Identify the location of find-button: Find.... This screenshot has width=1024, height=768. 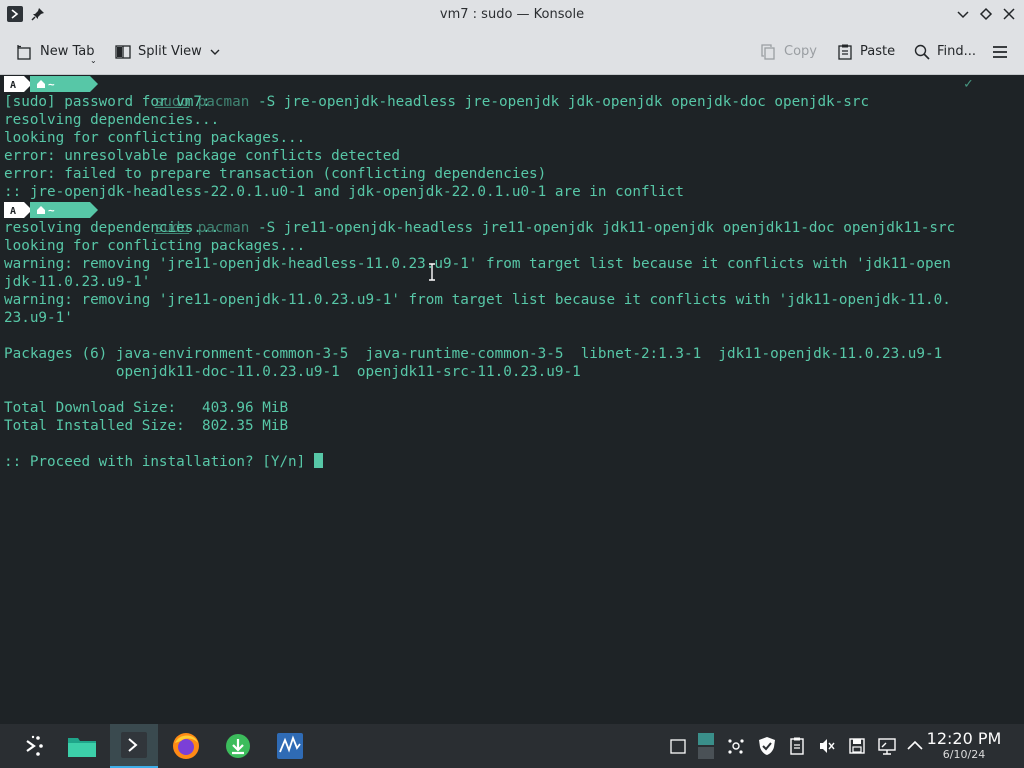
(944, 51).